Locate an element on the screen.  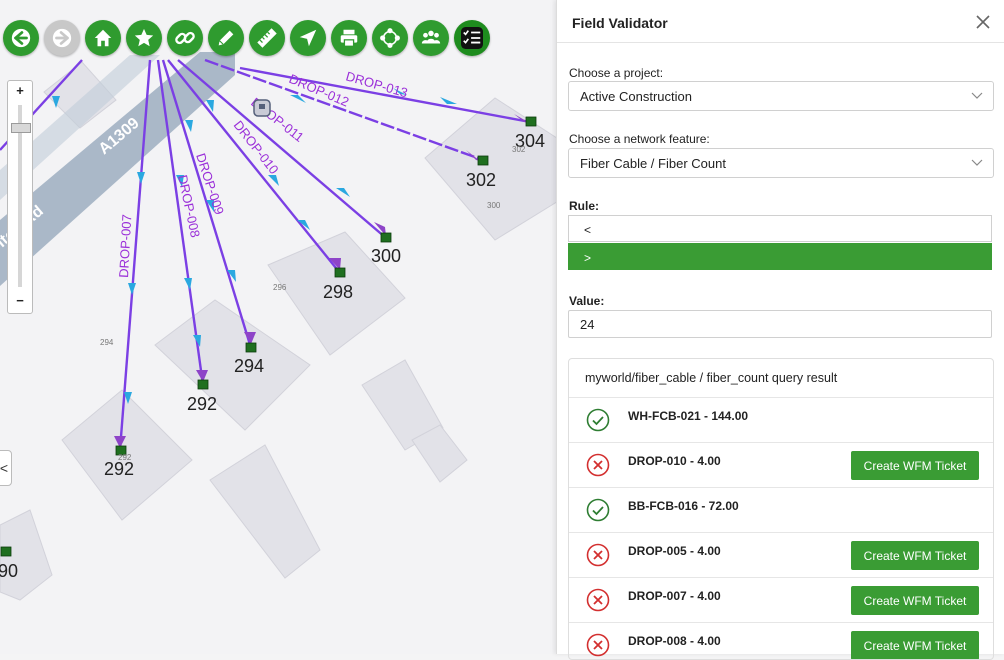
close-icon is located at coordinates (983, 22).